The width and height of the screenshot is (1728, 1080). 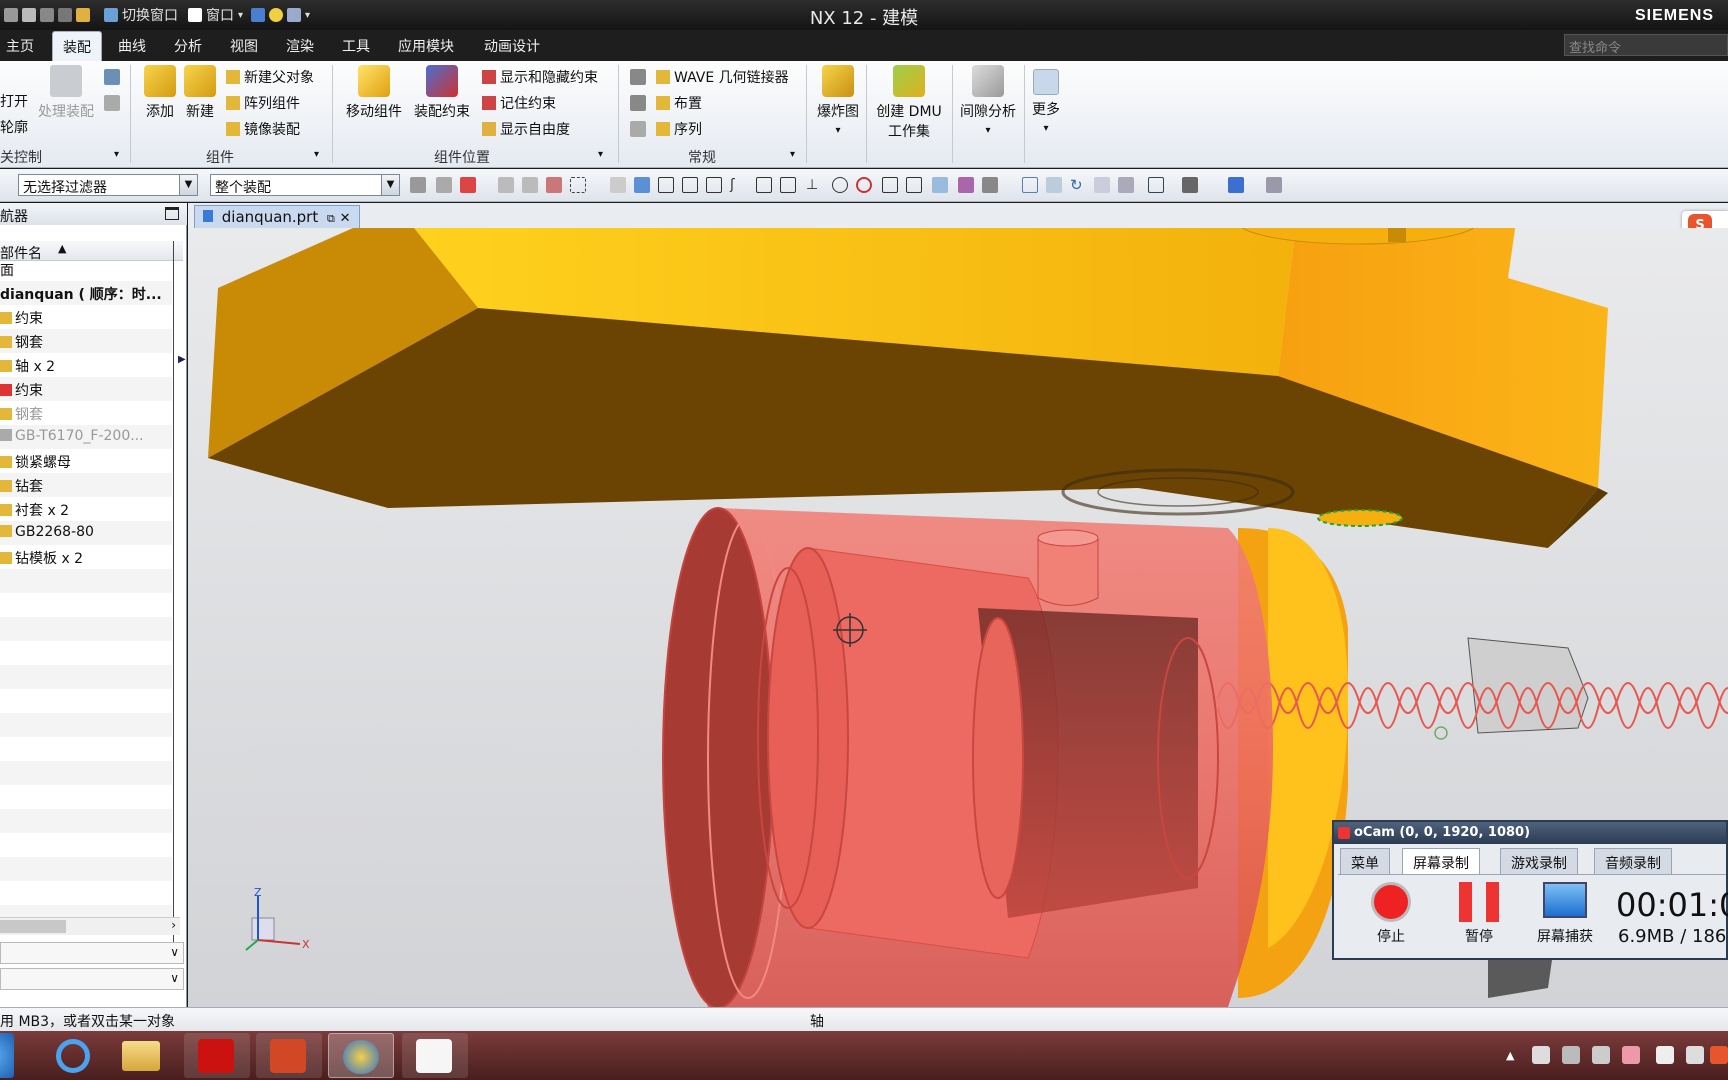 I want to click on ime-icon, so click(x=1631, y=1055).